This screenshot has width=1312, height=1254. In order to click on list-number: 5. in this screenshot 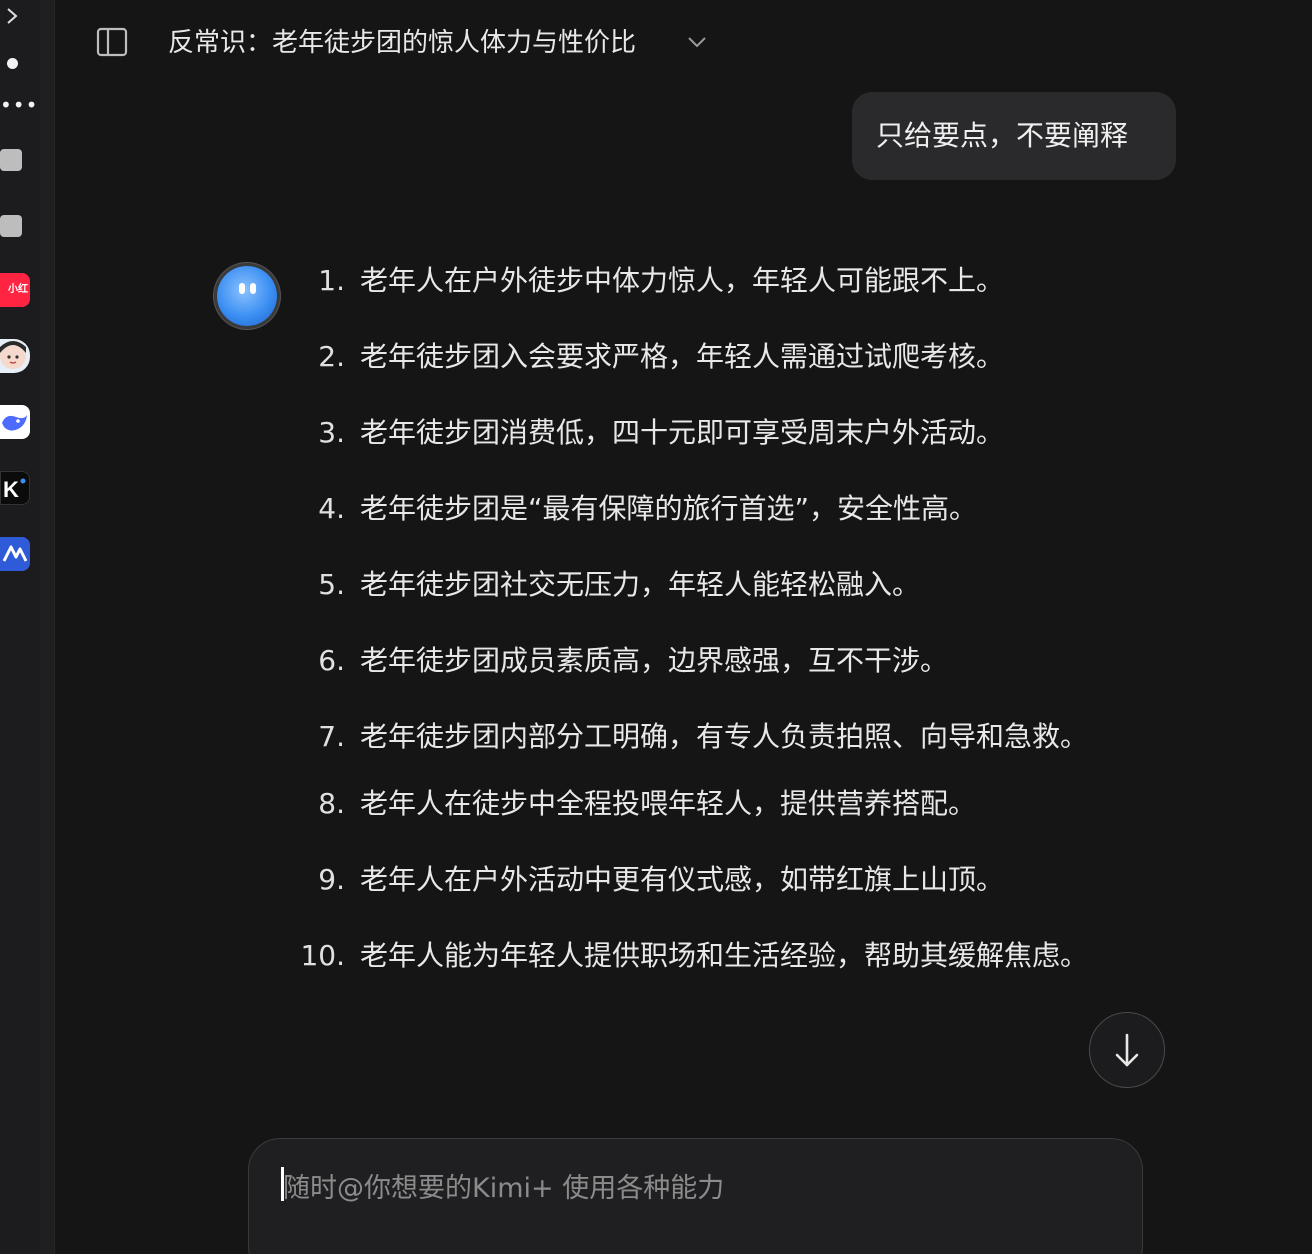, I will do `click(331, 584)`.